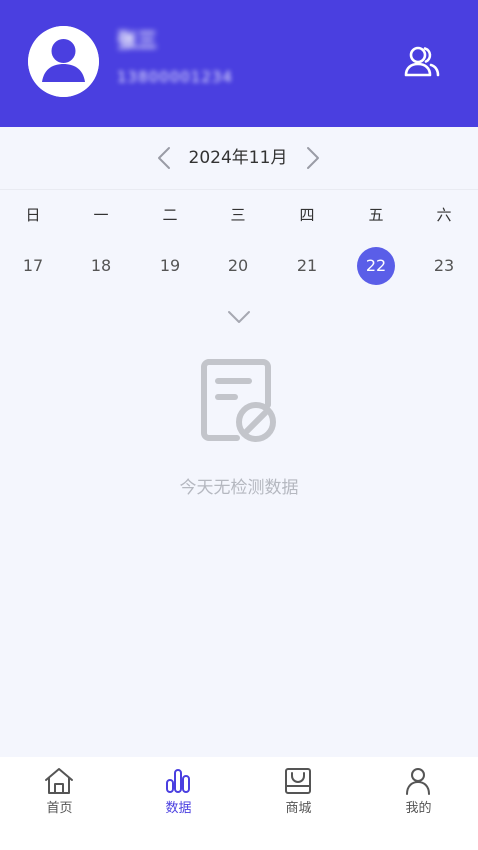 This screenshot has width=478, height=850. Describe the element at coordinates (178, 781) in the screenshot. I see `bar-chart-icon` at that location.